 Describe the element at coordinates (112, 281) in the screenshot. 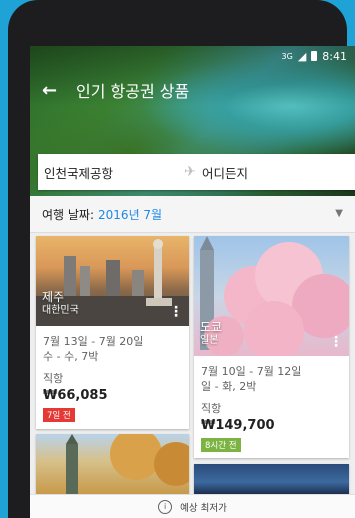

I see `destination-image: 제주 대한민국 ⋮` at that location.